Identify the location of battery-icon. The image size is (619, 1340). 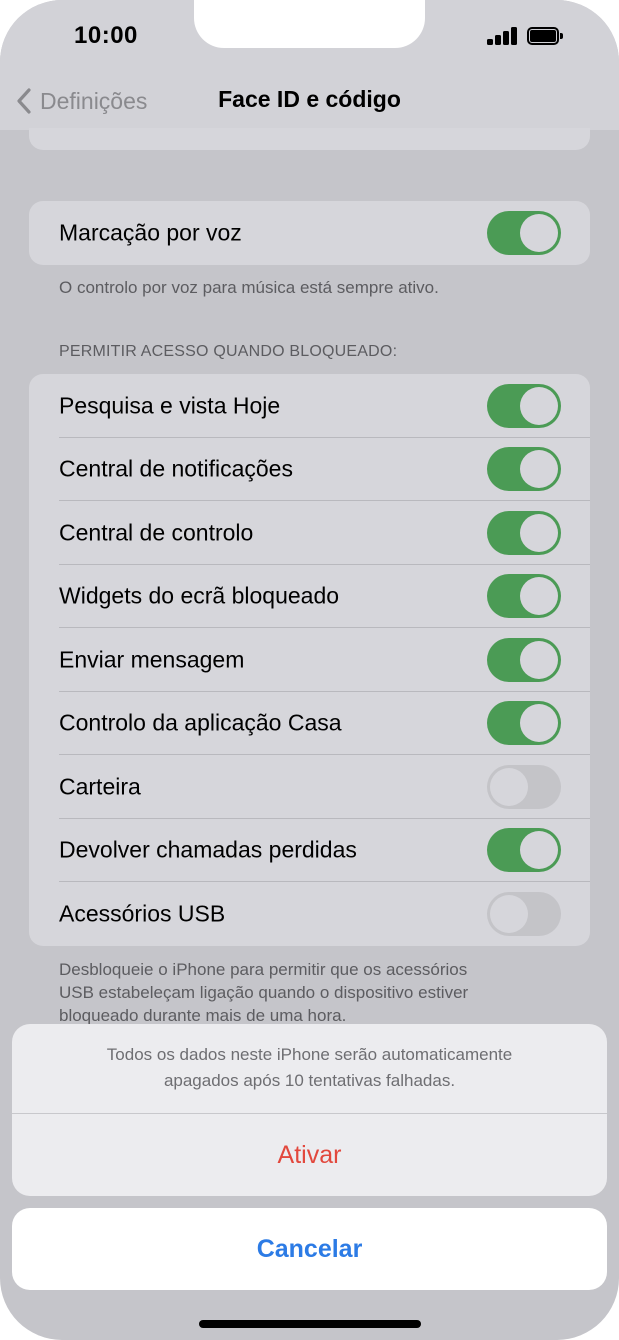
(545, 36).